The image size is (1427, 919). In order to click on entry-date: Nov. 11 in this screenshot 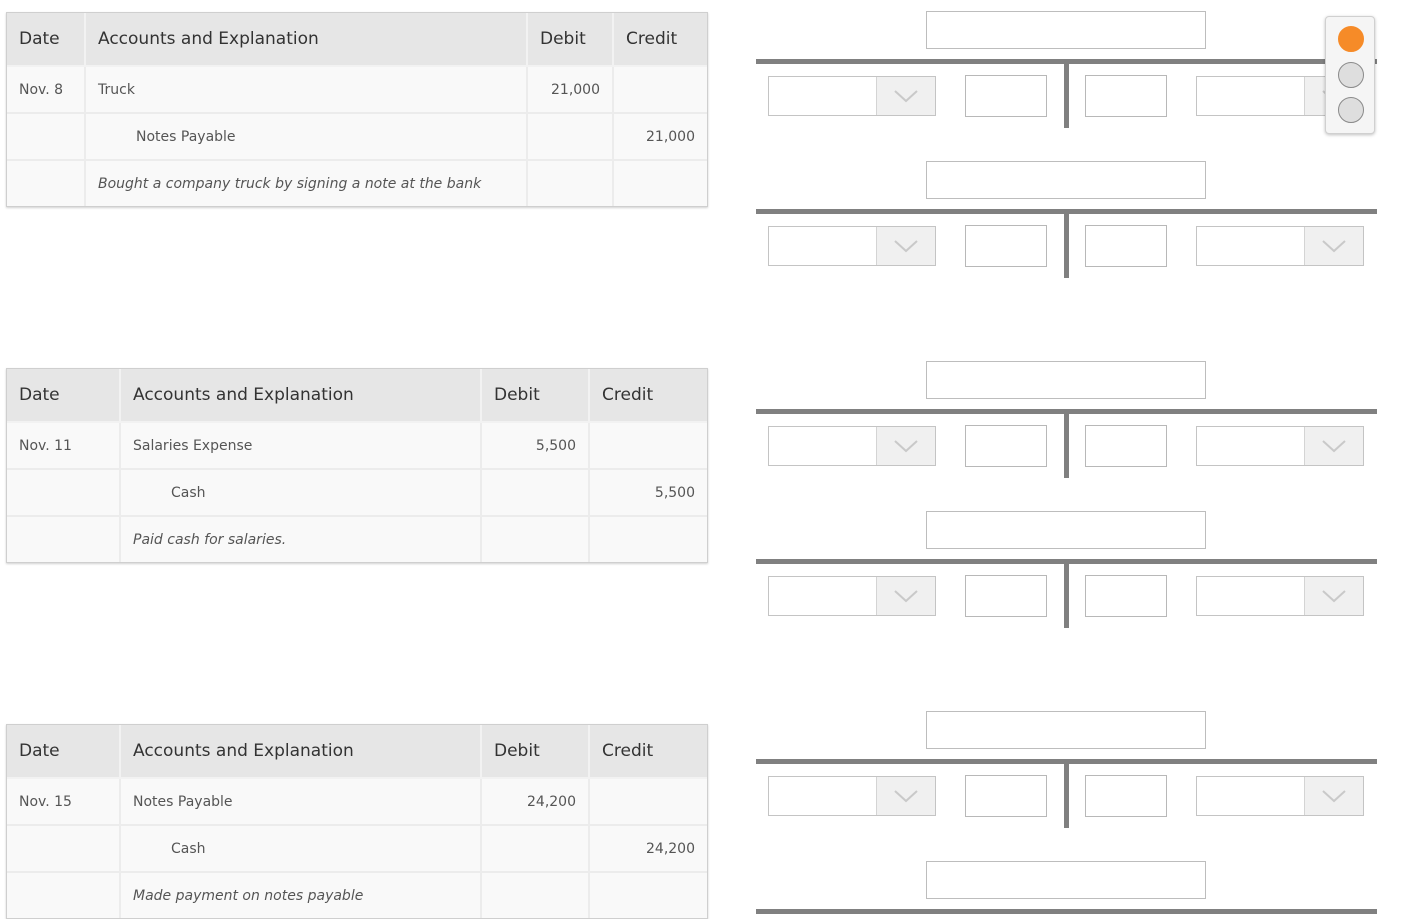, I will do `click(64, 445)`.